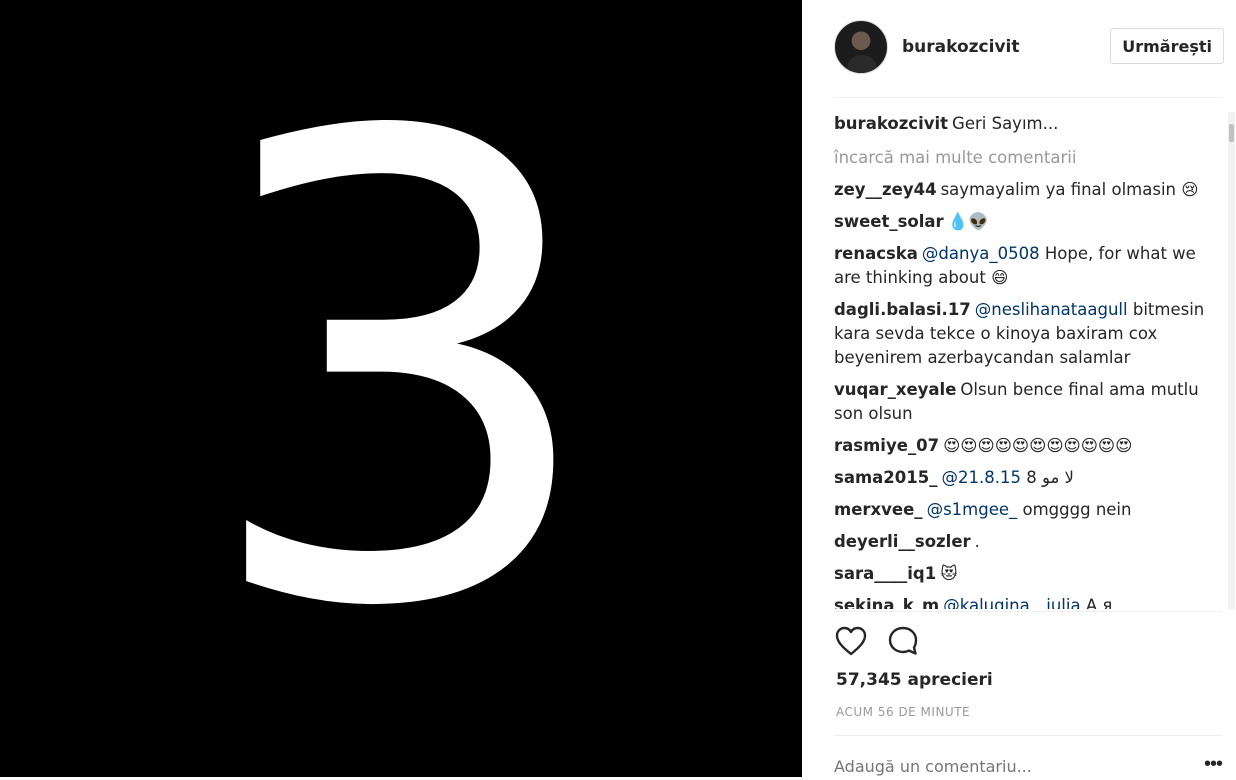  I want to click on comment-button, so click(903, 641).